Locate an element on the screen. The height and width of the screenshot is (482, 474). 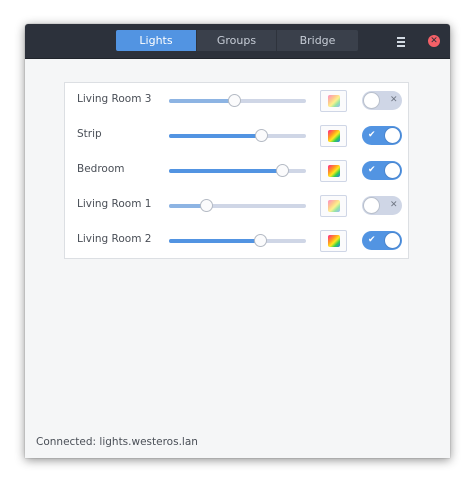
view-switcher: Lights Groups Bridge is located at coordinates (237, 40).